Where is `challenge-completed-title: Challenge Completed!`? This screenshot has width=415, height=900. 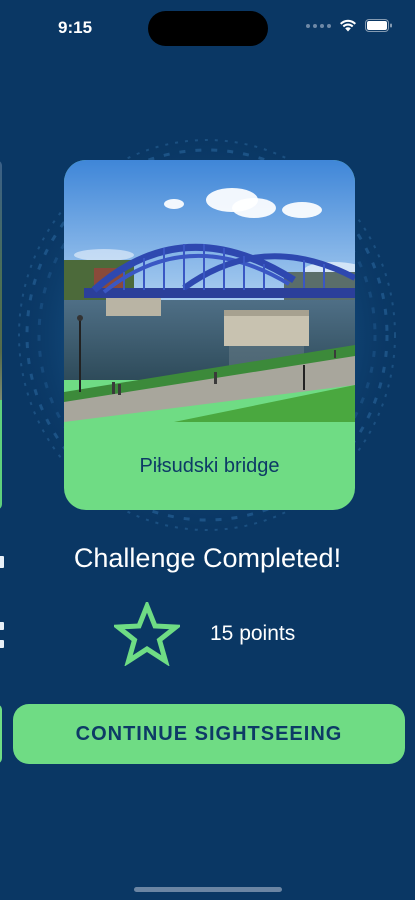
challenge-completed-title: Challenge Completed! is located at coordinates (207, 558).